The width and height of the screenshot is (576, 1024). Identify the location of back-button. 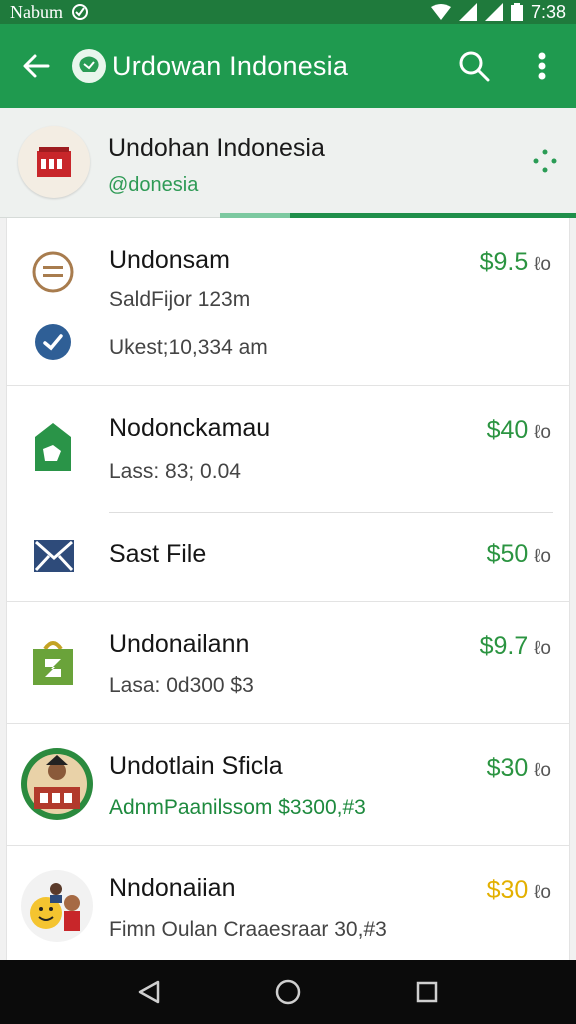
(36, 66).